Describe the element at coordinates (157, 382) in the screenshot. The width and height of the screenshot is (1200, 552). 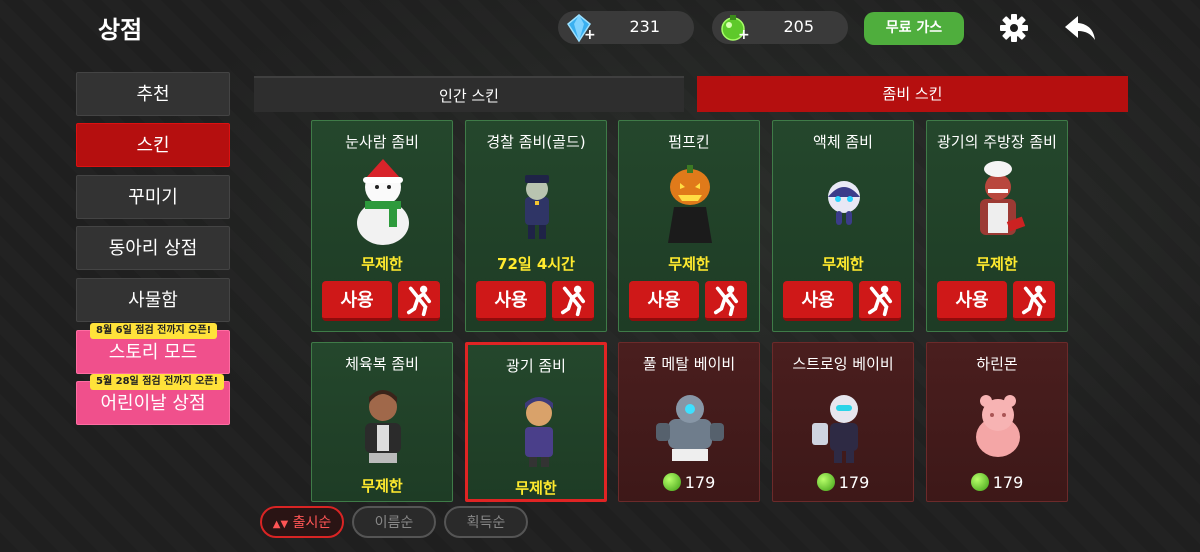
I see `childrens-day-tag: 5월 28일 점검 전까지 오픈!` at that location.